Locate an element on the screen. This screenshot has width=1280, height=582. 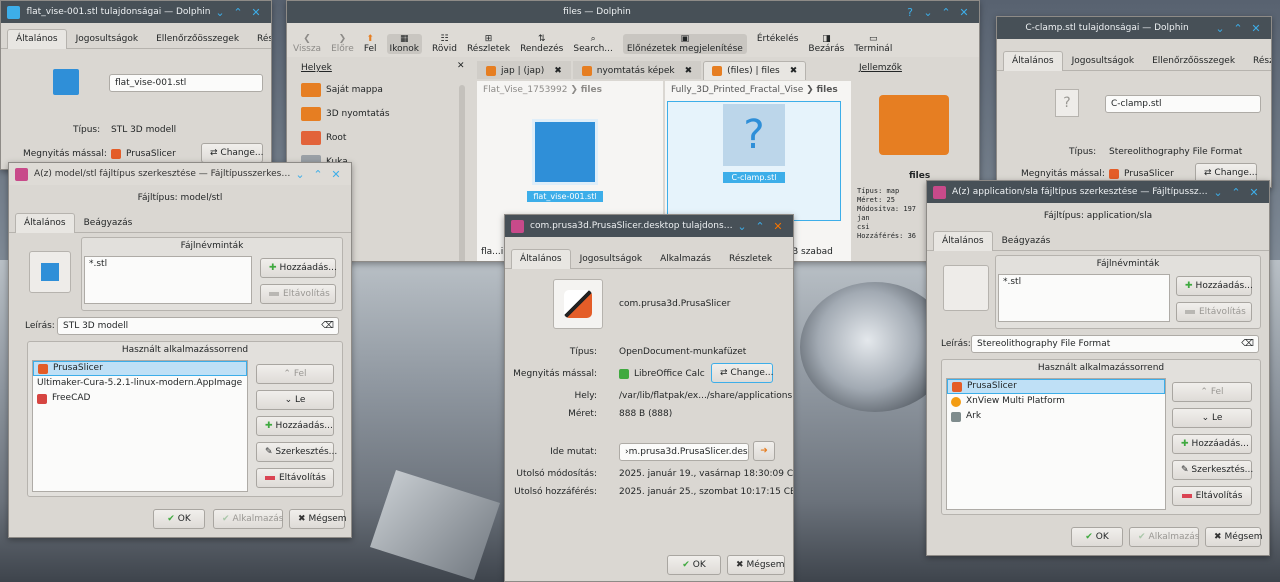
close-panel-button: ◨ Bezárás is located at coordinates (826, 44).